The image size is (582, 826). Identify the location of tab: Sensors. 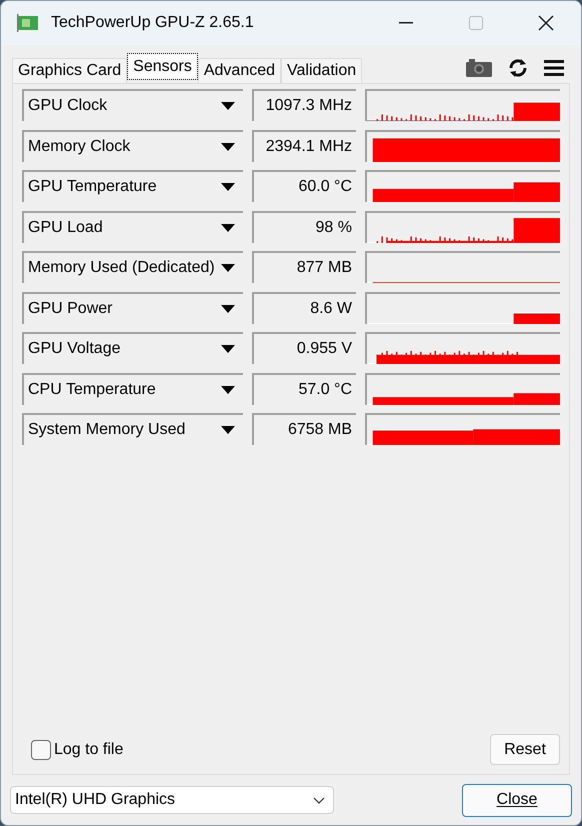
(162, 66).